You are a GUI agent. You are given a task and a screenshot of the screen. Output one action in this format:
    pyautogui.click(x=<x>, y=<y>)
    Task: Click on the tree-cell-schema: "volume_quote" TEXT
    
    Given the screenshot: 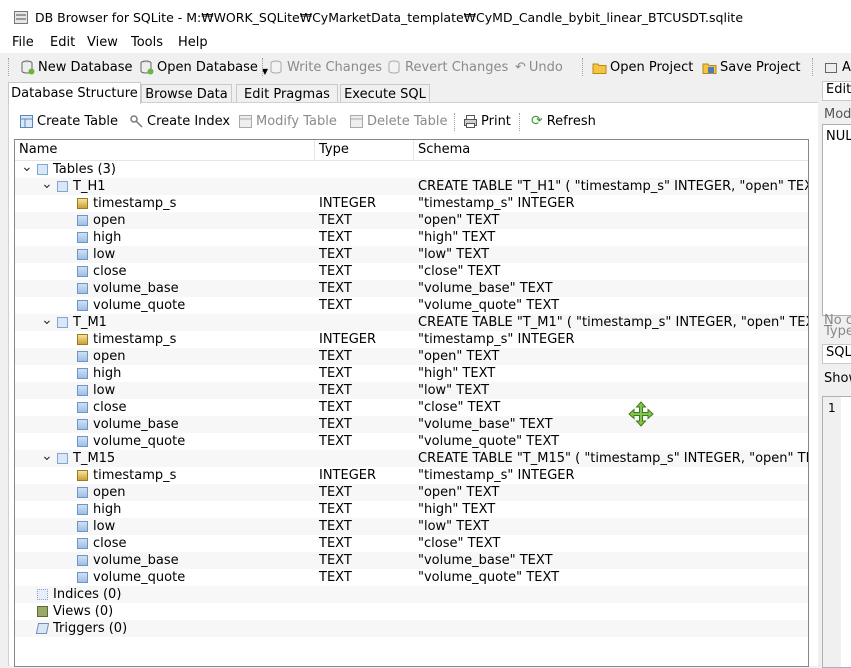 What is the action you would take?
    pyautogui.click(x=489, y=305)
    